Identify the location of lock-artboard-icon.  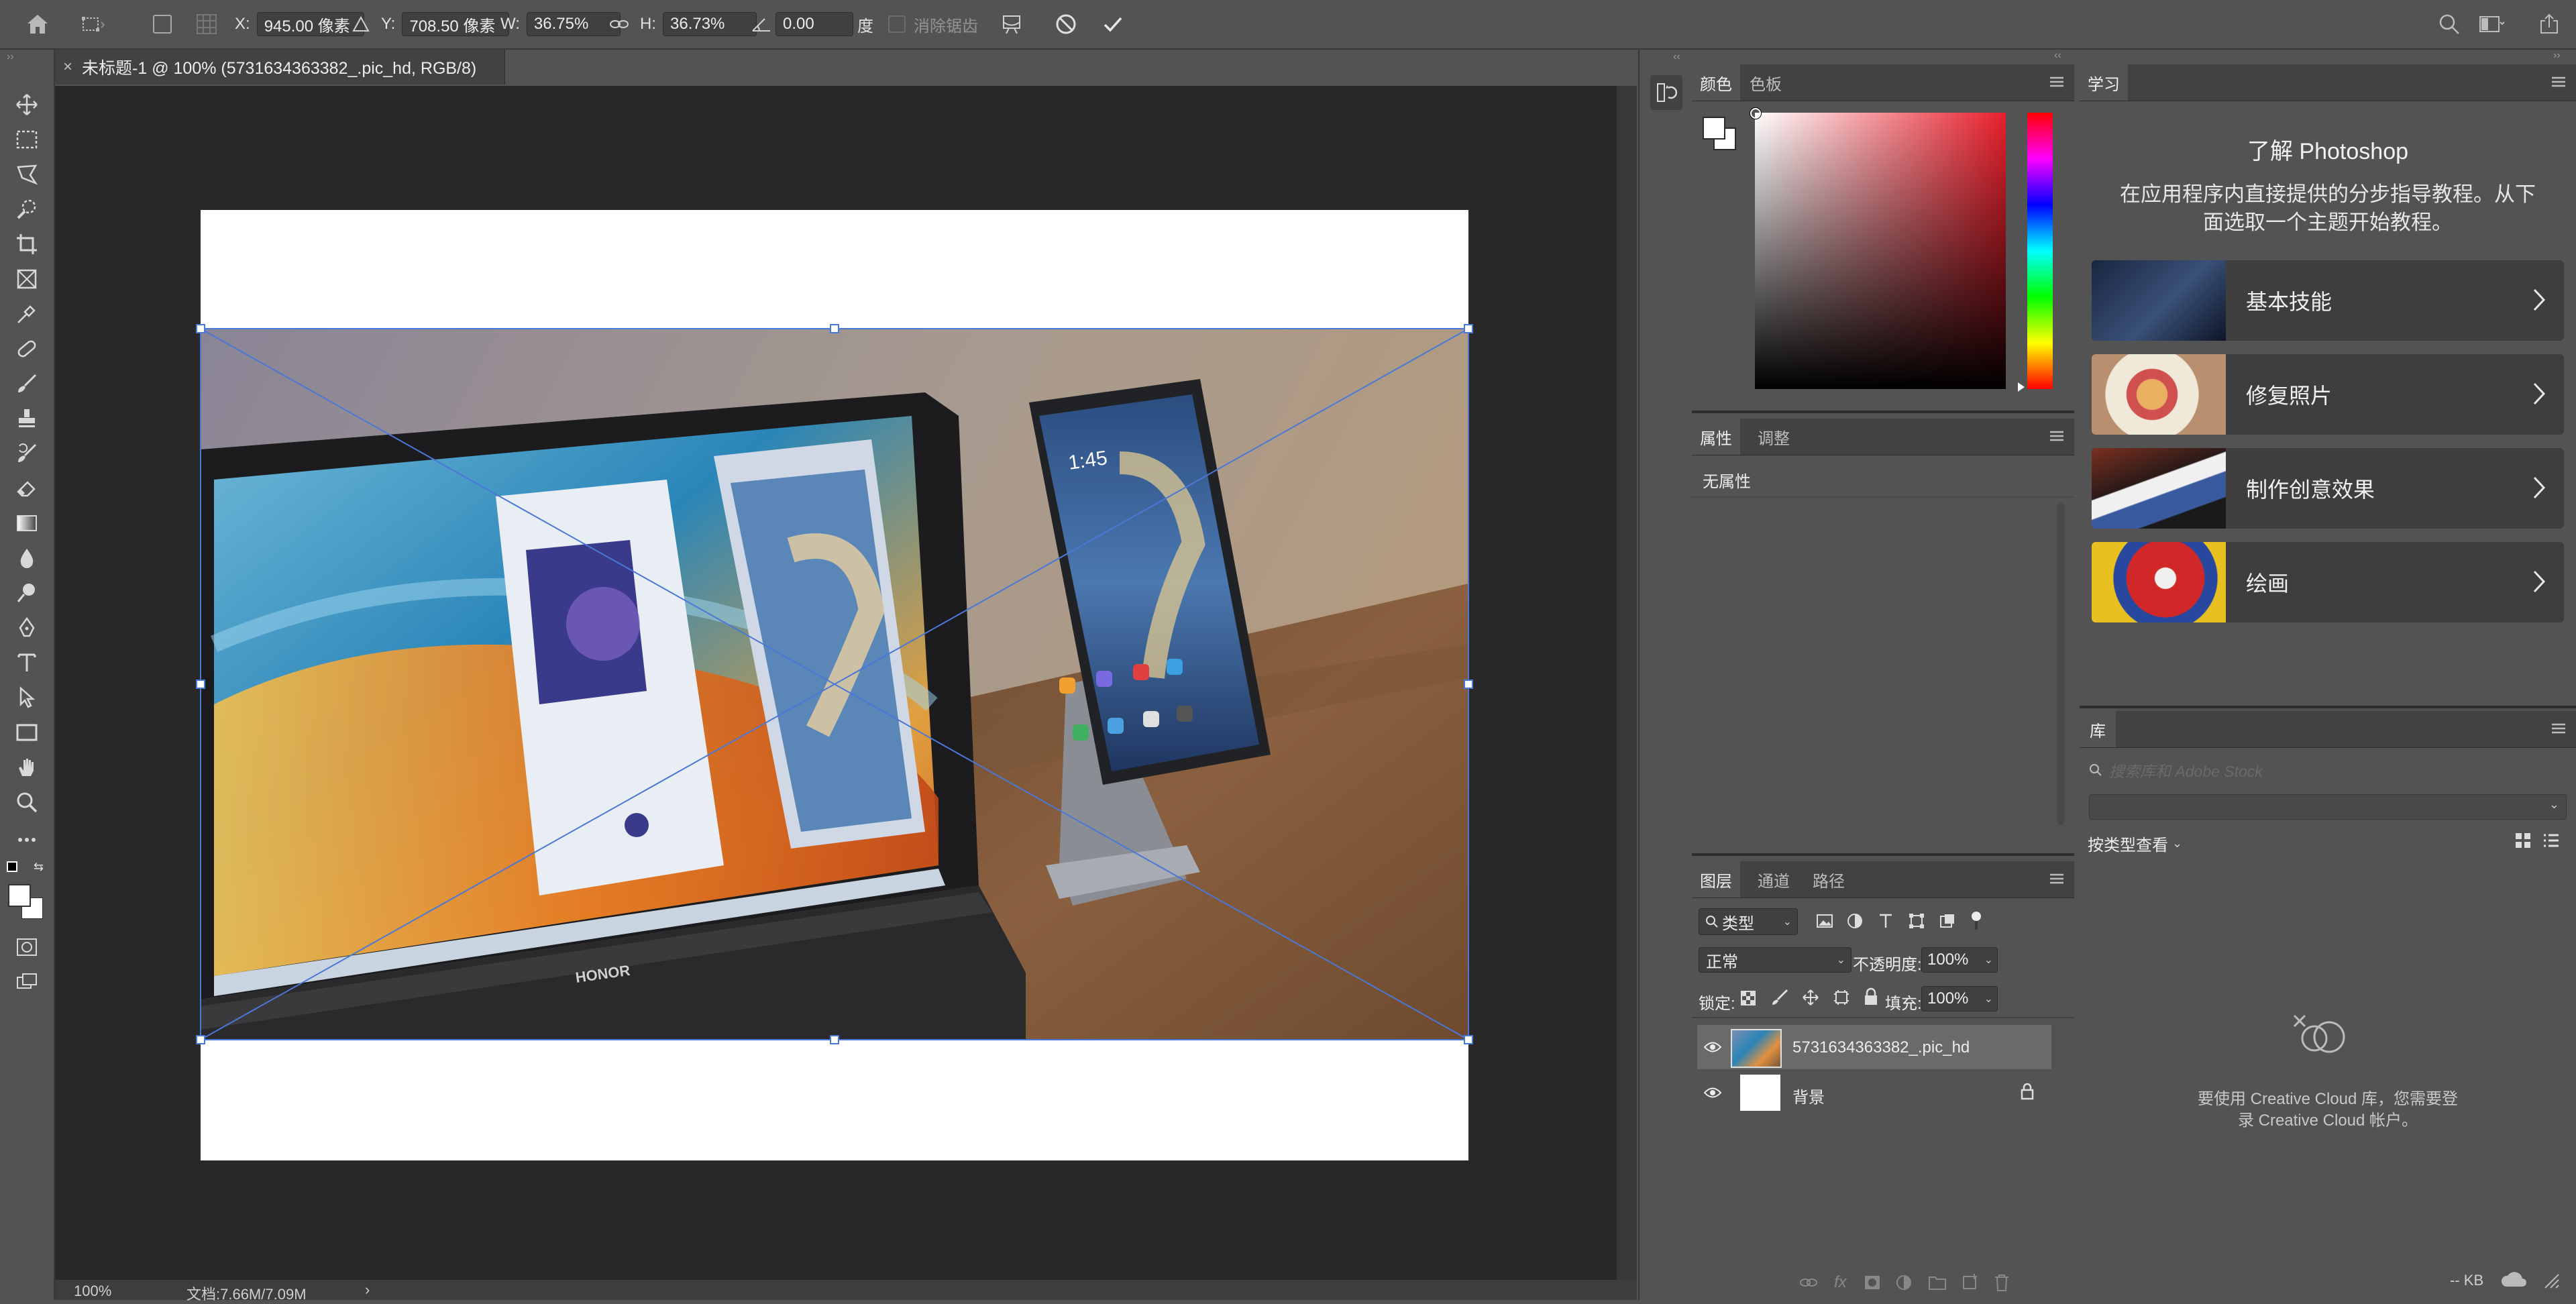
(1841, 1000).